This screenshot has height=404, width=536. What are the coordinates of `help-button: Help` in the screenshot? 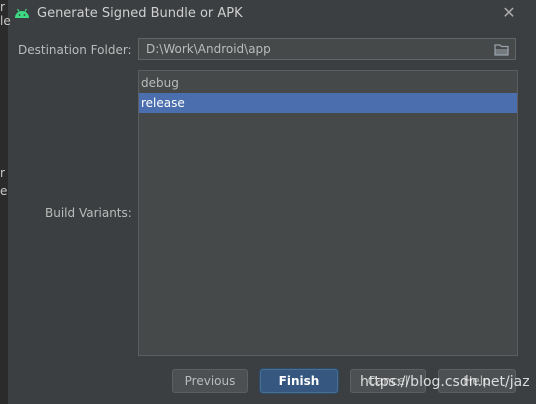 It's located at (477, 381).